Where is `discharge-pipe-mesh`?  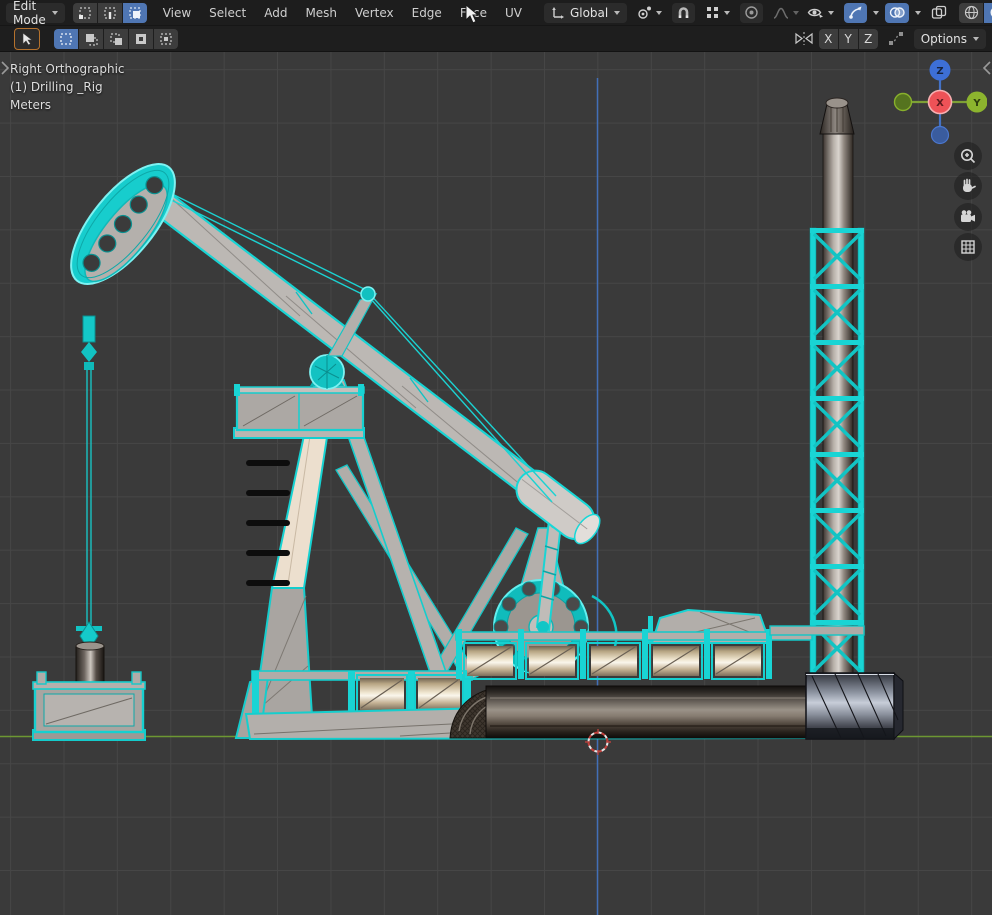
discharge-pipe-mesh is located at coordinates (633, 712).